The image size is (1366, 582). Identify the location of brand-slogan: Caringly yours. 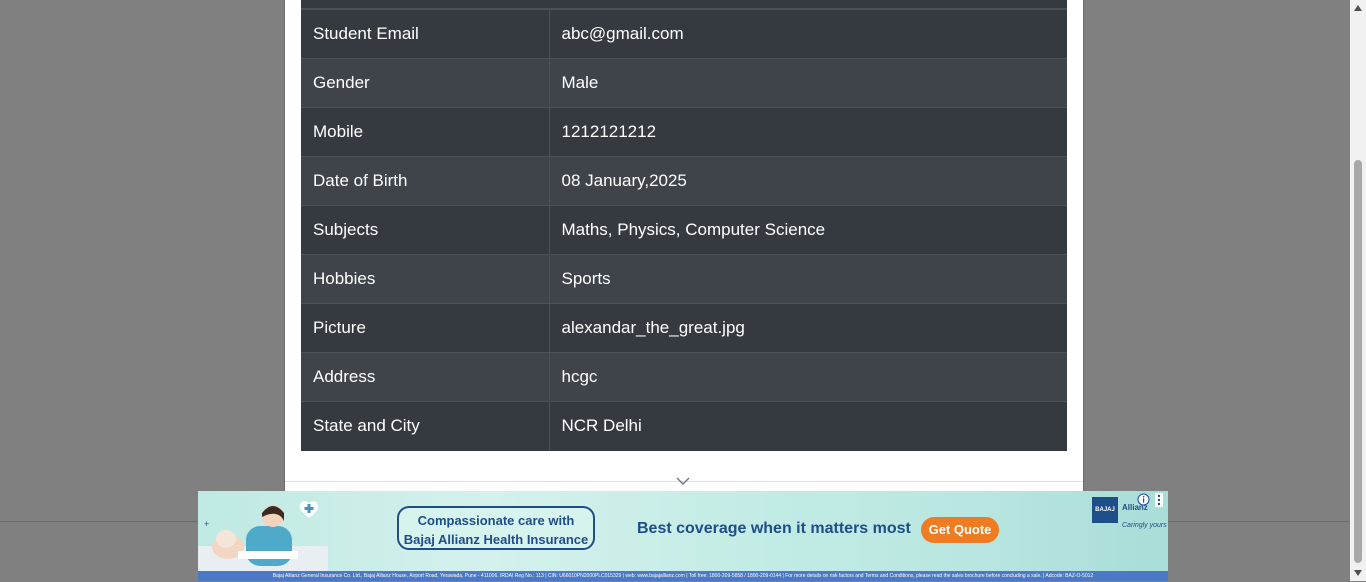
(1144, 525).